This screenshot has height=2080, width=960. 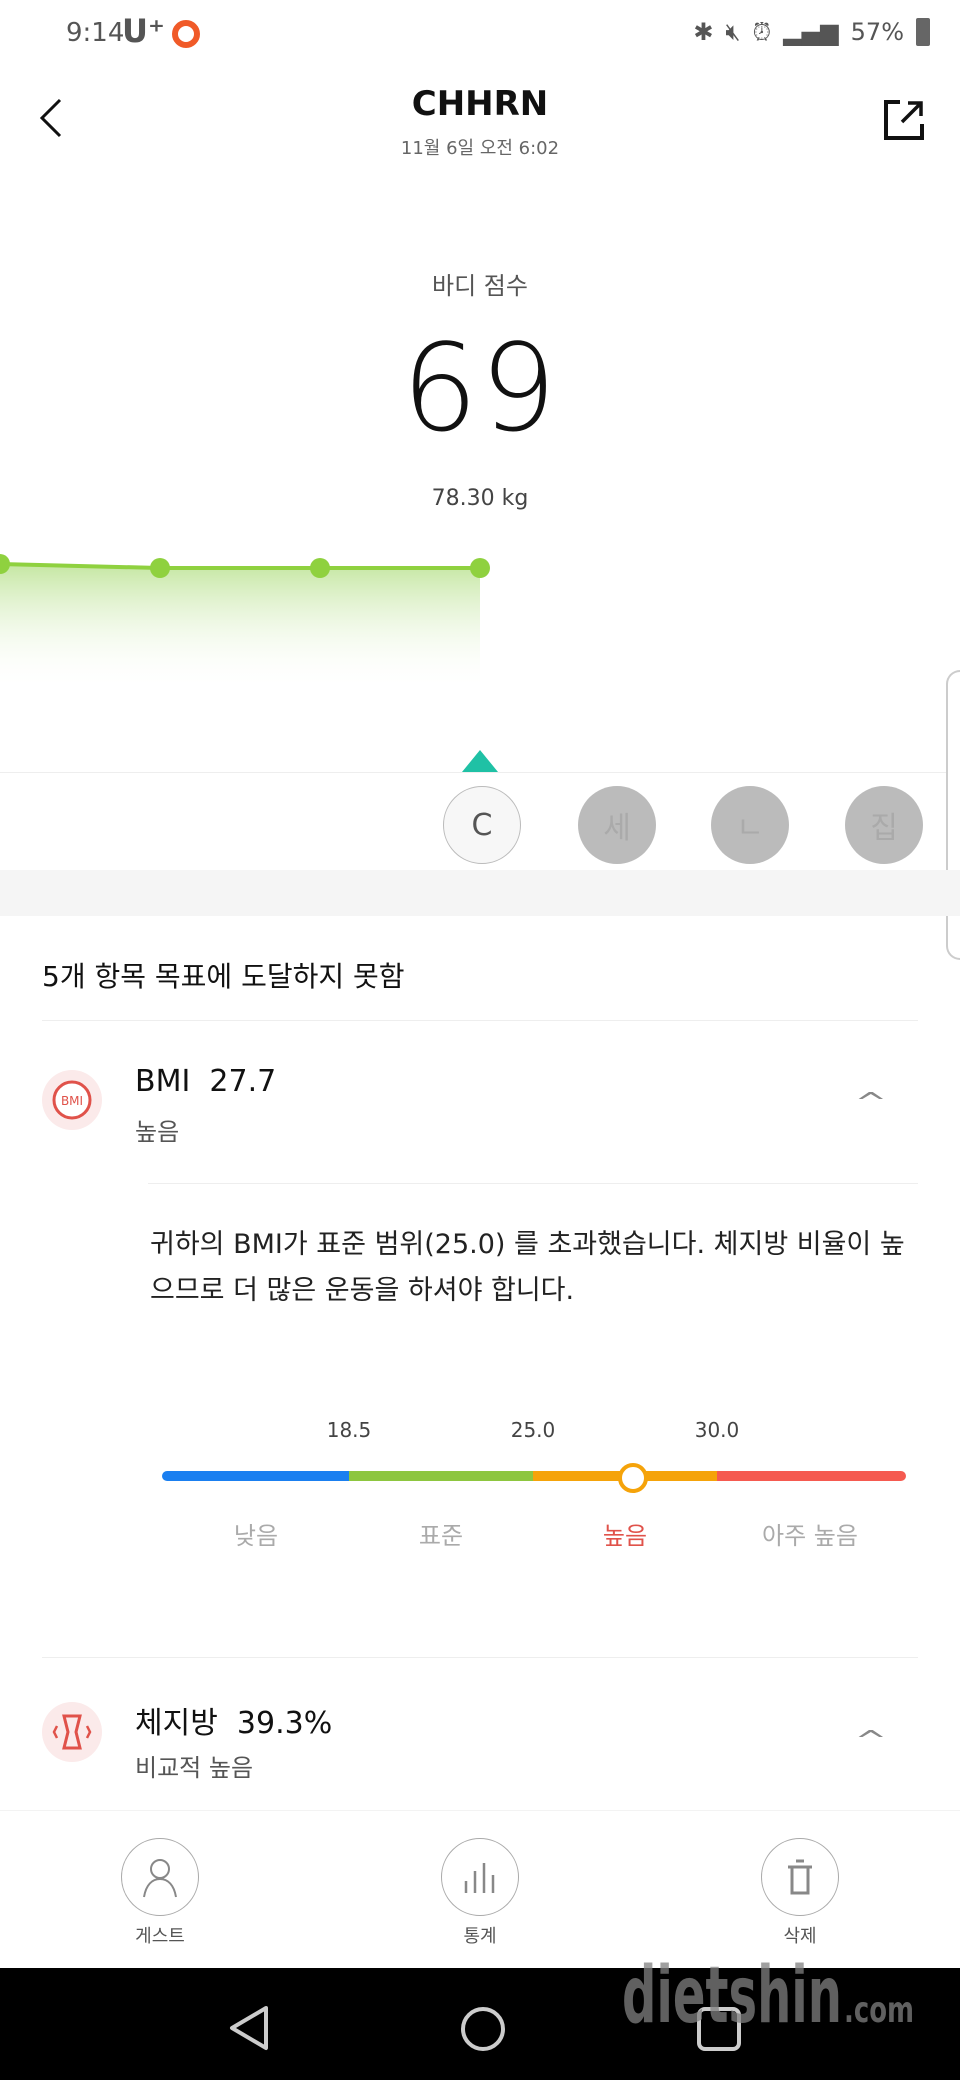 I want to click on level-label: 아주 높음, so click(x=810, y=1536).